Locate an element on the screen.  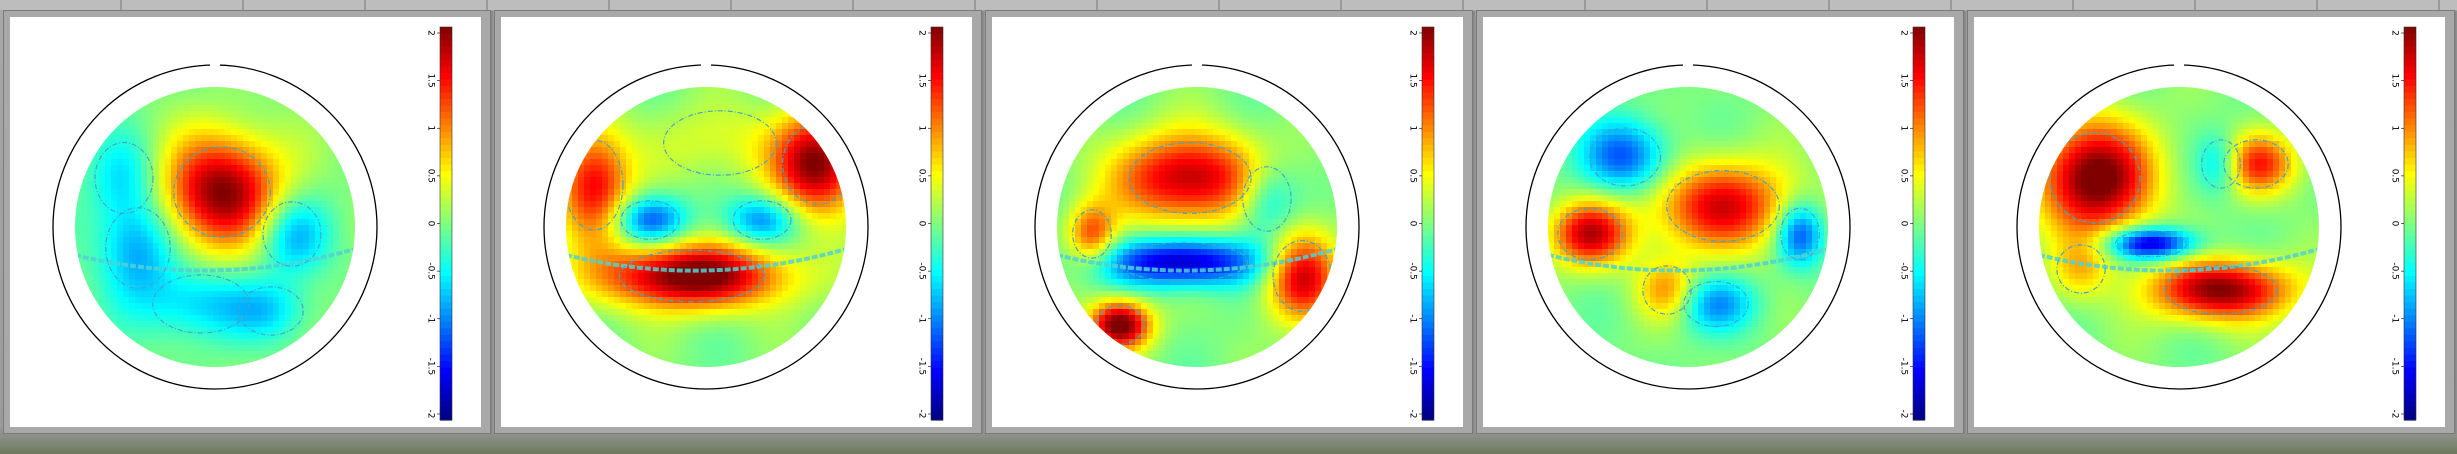
colorbar: 21.510.50-0.5-1-1.5-2 is located at coordinates (930, 223).